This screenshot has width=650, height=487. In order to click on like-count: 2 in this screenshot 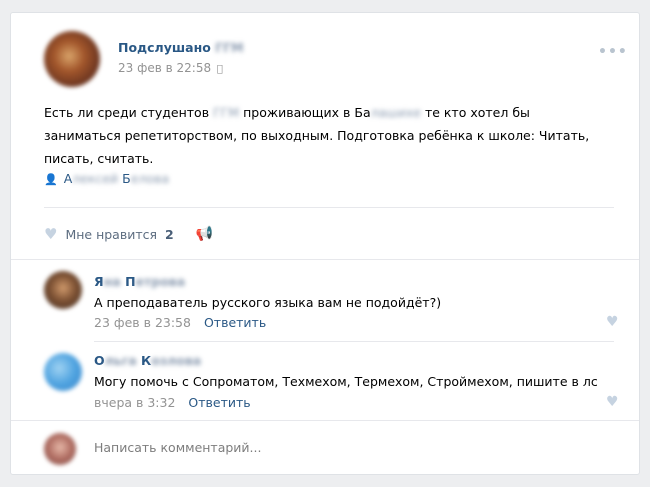, I will do `click(169, 234)`.